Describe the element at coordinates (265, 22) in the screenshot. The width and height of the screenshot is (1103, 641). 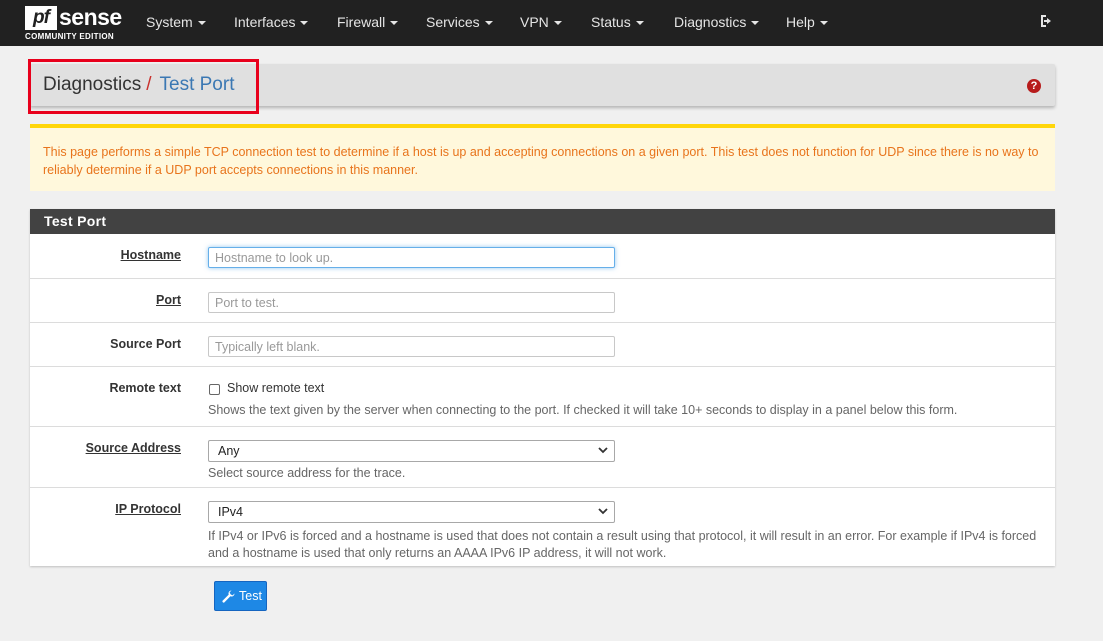
I see `nav-menu-label: Interfaces` at that location.